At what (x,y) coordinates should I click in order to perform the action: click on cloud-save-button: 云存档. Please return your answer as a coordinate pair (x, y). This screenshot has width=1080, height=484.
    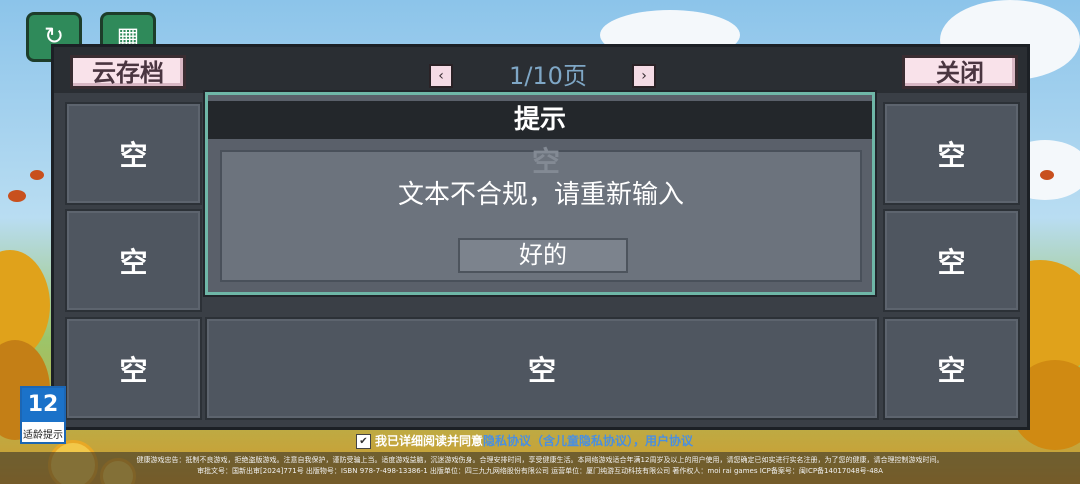
    Looking at the image, I should click on (128, 72).